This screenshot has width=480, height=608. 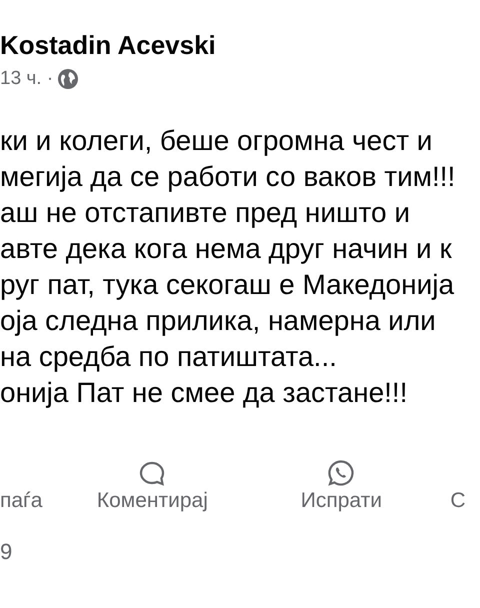 I want to click on post-text-line: руг пат, тука секогаш е Македонија, so click(x=227, y=285).